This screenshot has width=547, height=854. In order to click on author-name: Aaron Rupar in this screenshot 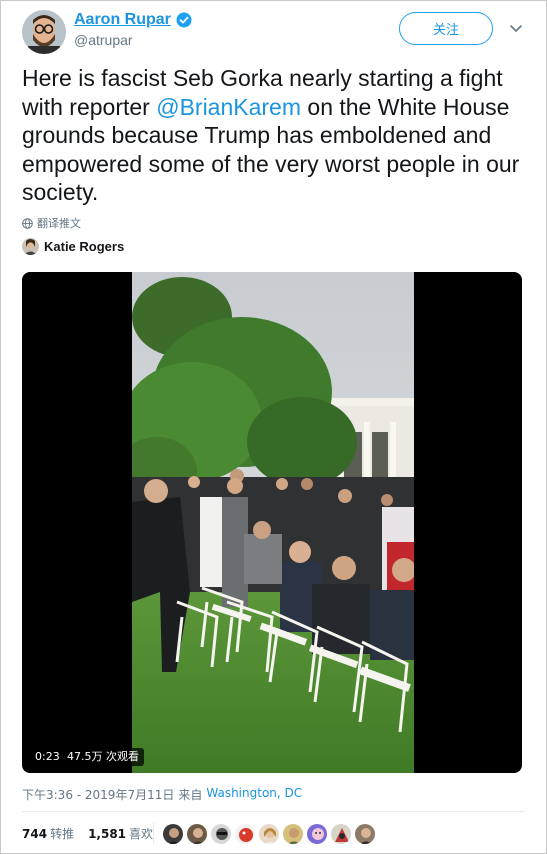, I will do `click(122, 20)`.